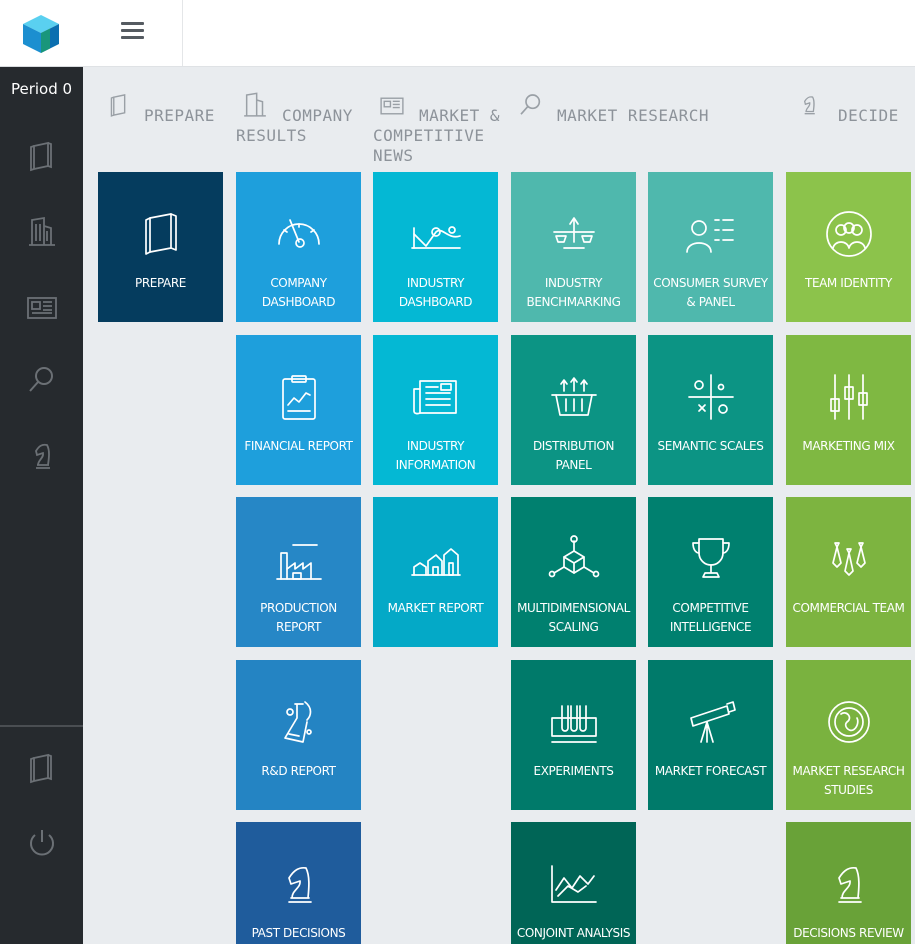 The width and height of the screenshot is (915, 944). I want to click on tile-label: CONSUMER SURVEY & PANEL, so click(710, 292).